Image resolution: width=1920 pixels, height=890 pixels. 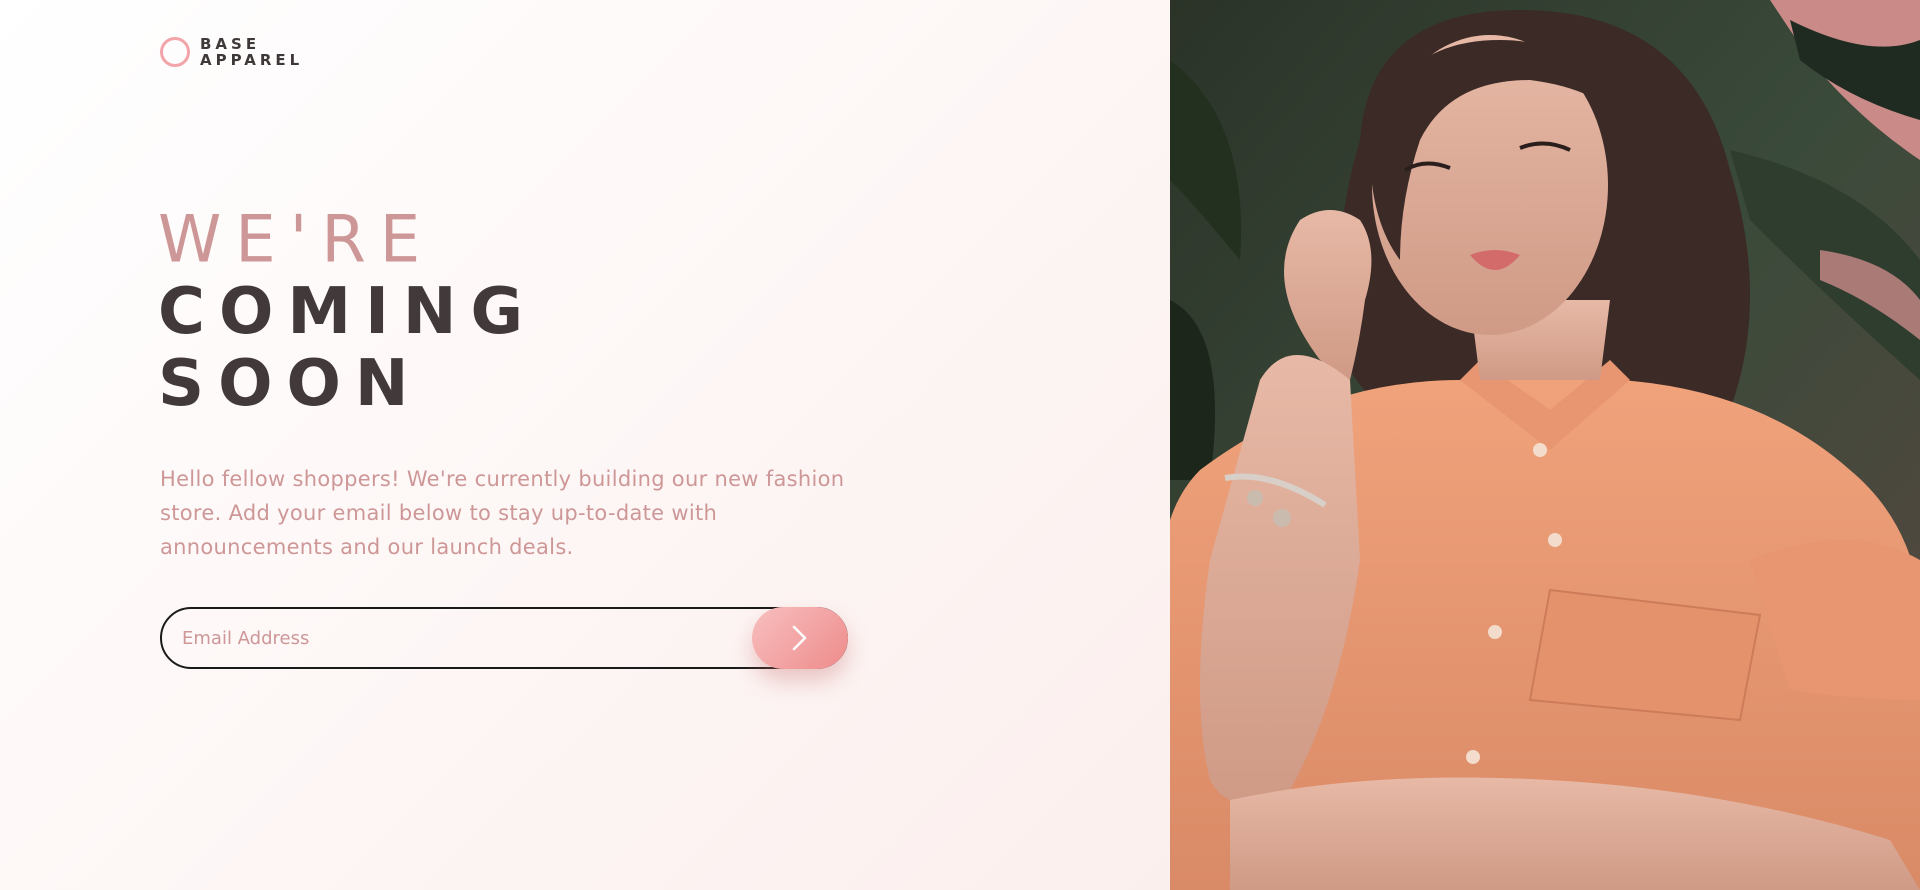 What do you see at coordinates (252, 60) in the screenshot?
I see `logo-line-2: APPAREL` at bounding box center [252, 60].